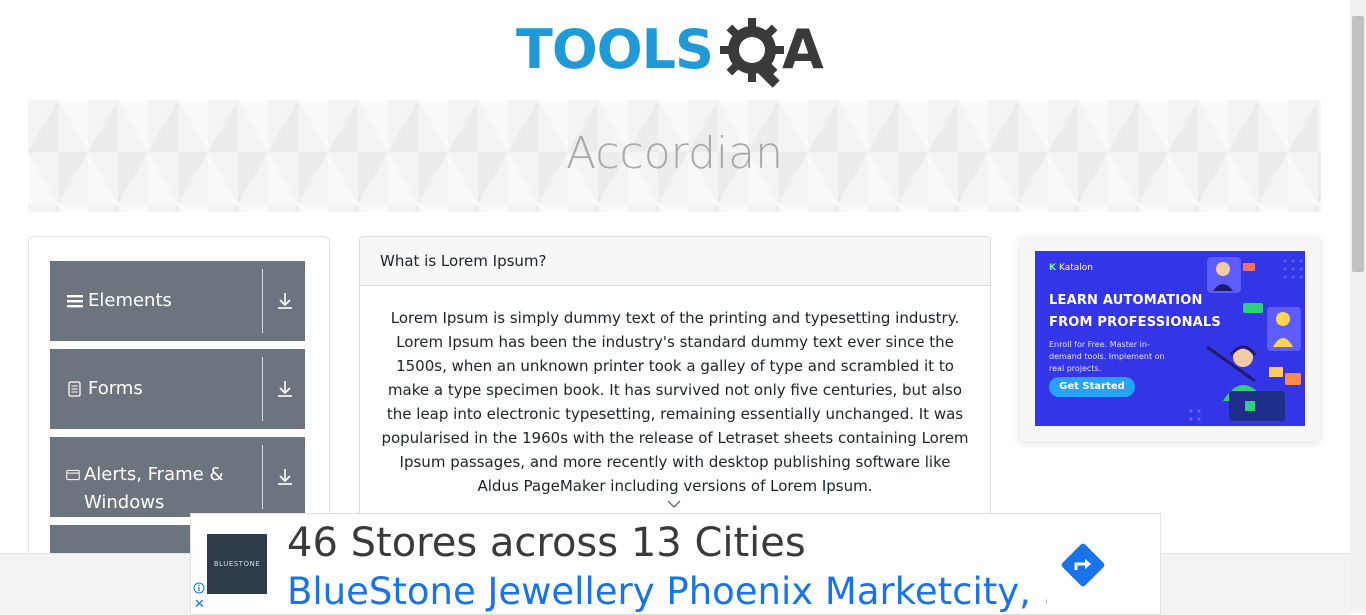 The image size is (1366, 615). I want to click on get-started-button: Get Started, so click(1092, 387).